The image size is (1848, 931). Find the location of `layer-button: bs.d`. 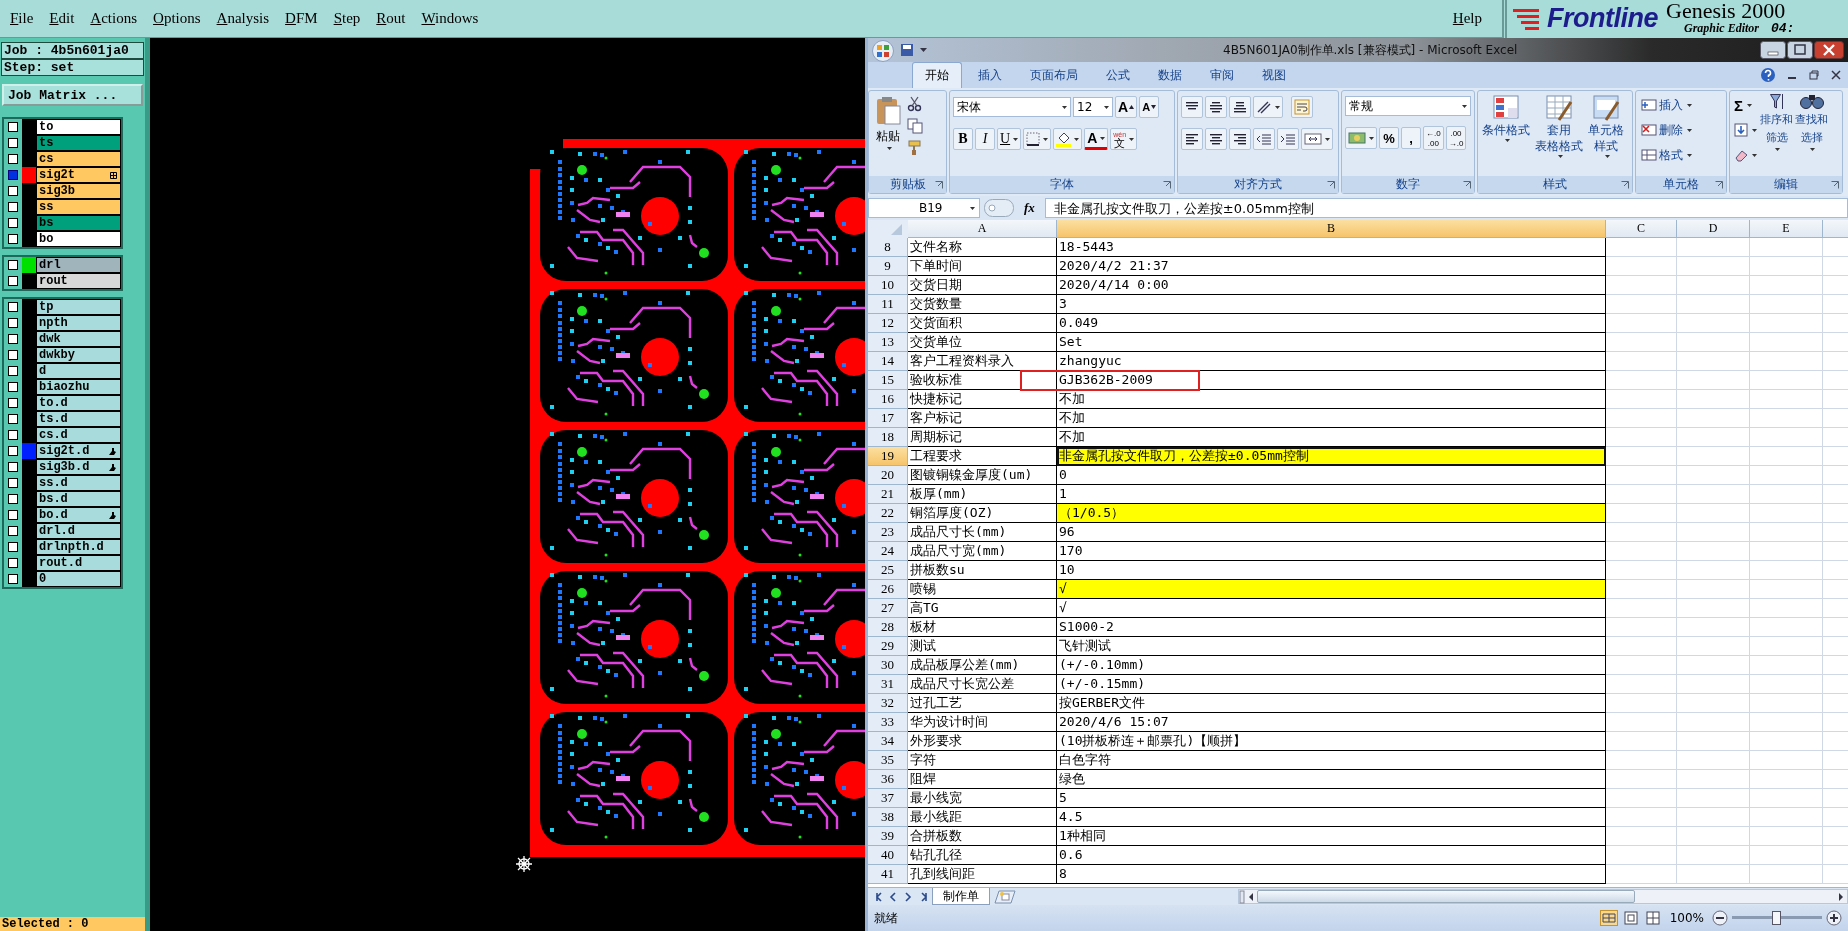

layer-button: bs.d is located at coordinates (78, 499).